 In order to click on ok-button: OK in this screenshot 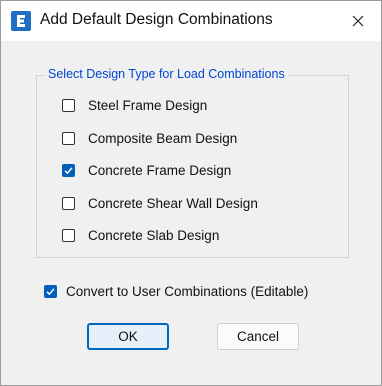, I will do `click(128, 336)`.